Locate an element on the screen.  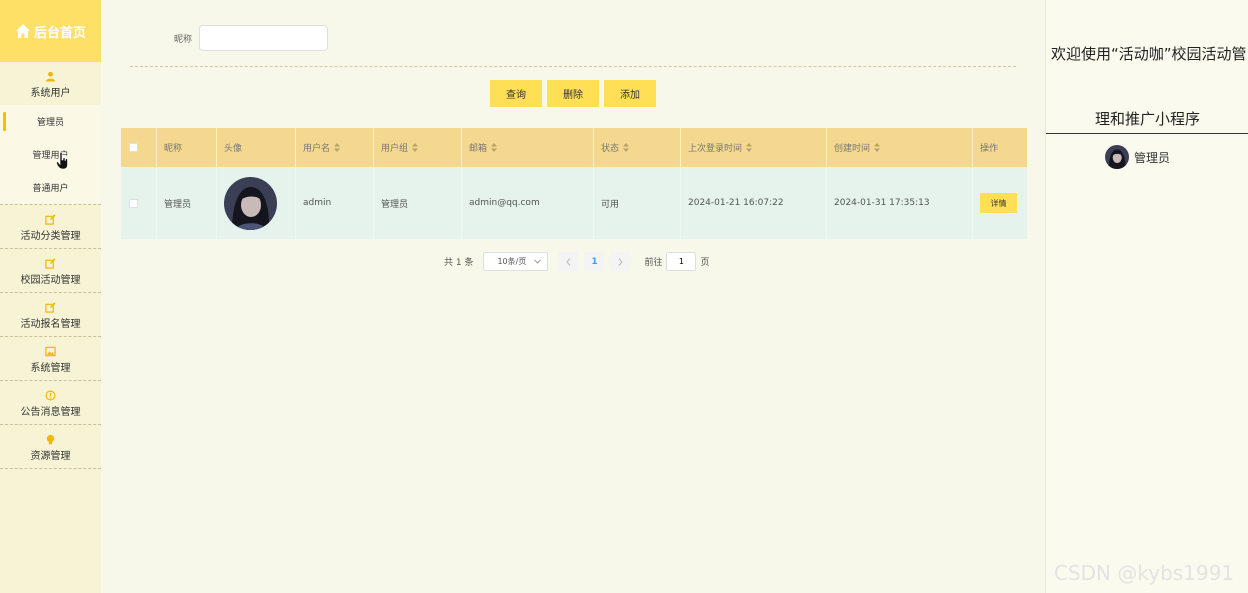
menu-system-users: 系统用户 is located at coordinates (50, 83).